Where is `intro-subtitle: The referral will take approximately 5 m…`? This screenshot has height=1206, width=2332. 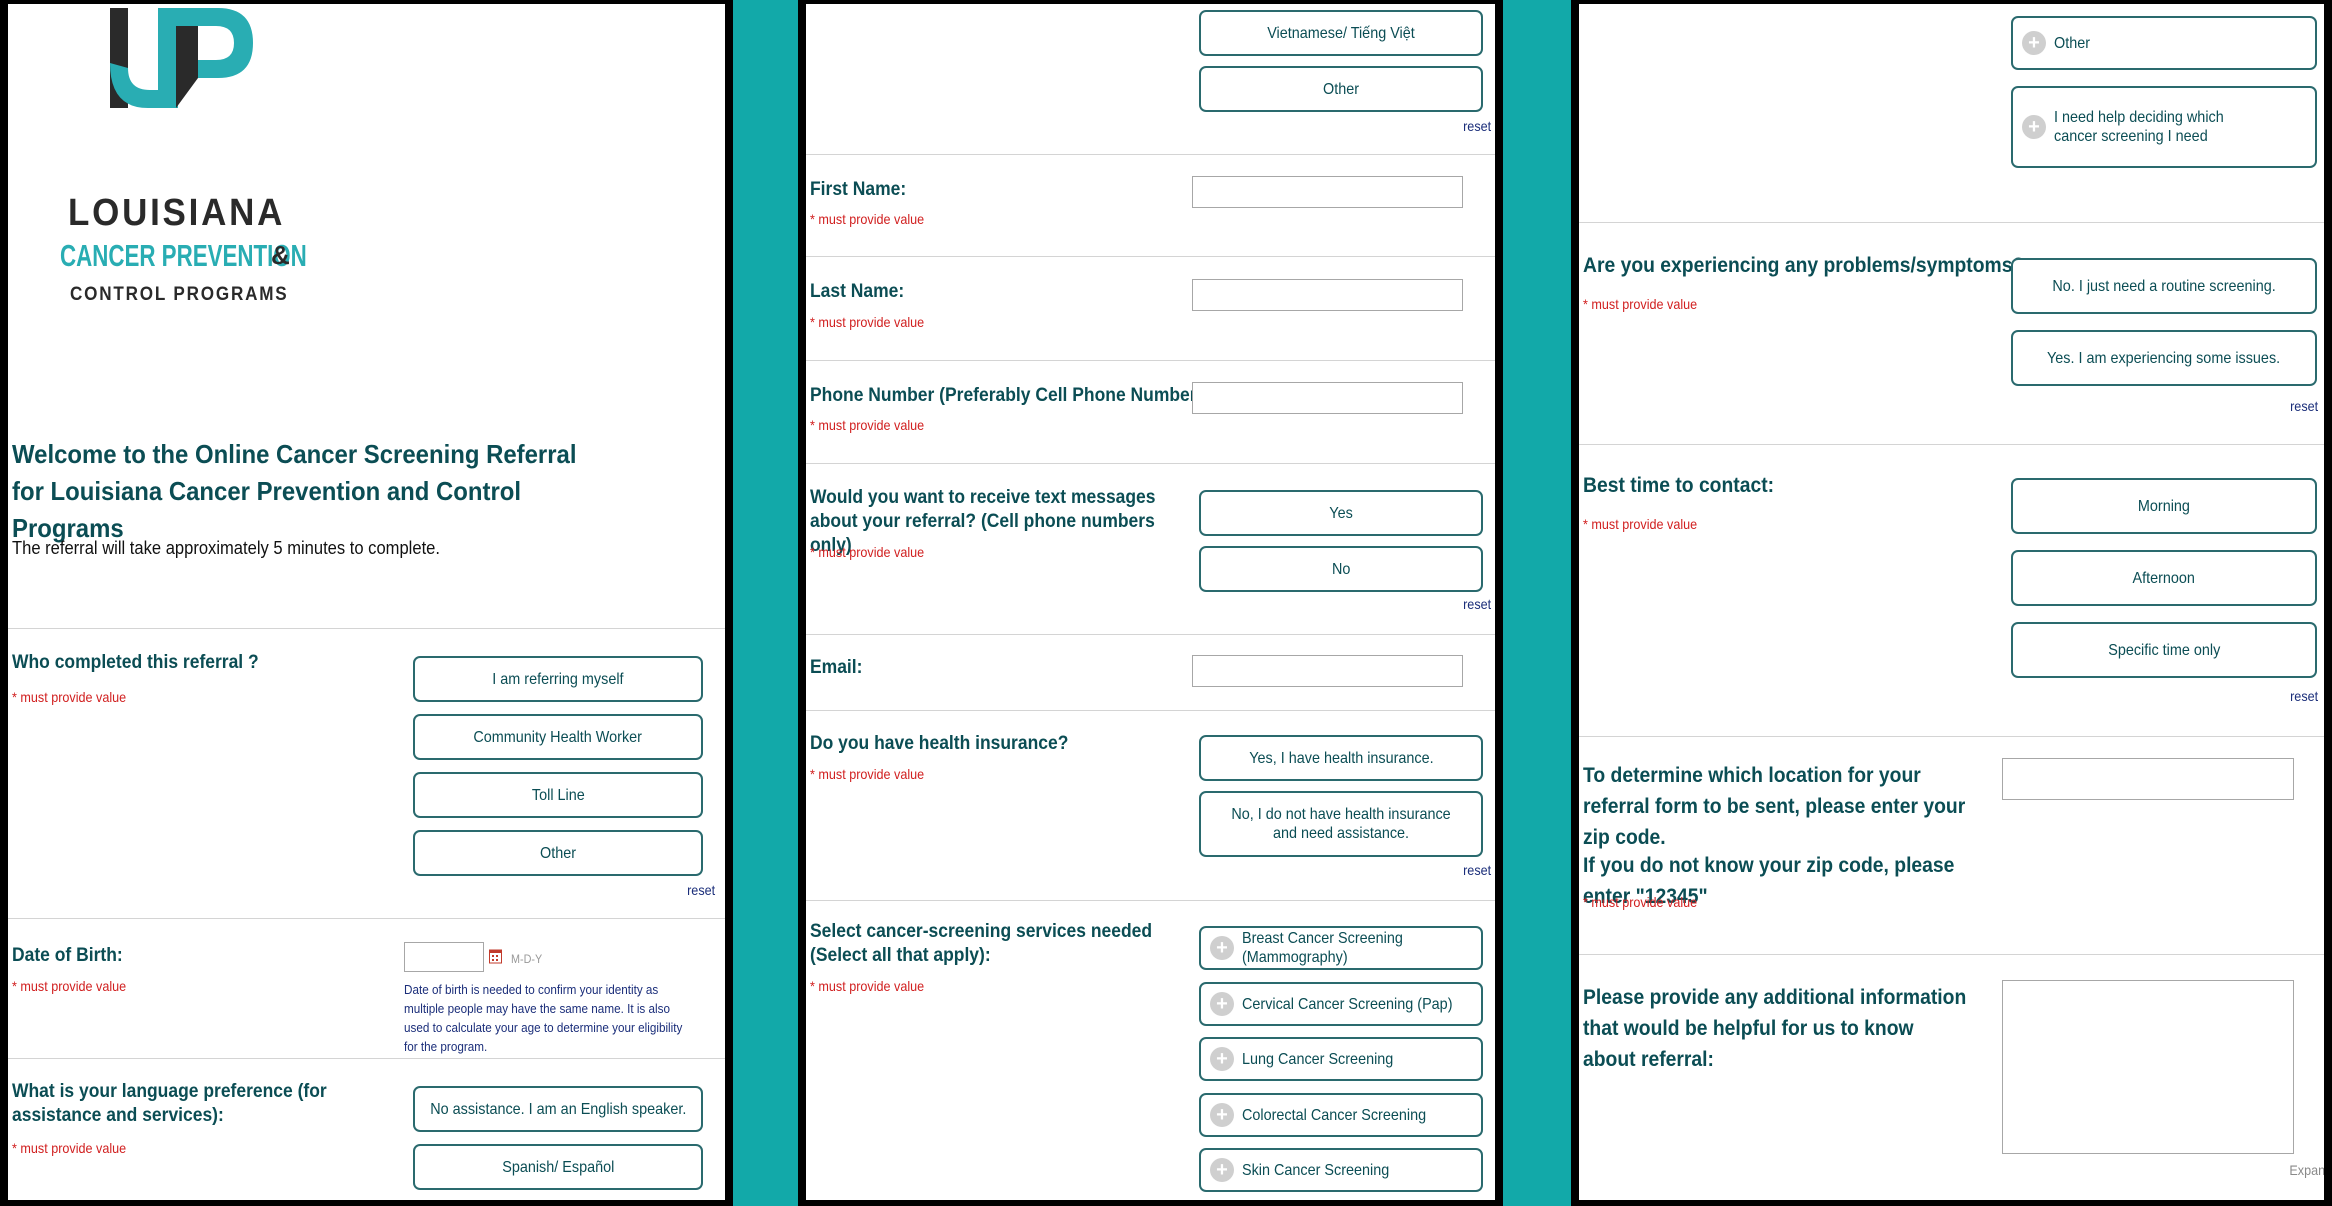
intro-subtitle: The referral will take approximately 5 m… is located at coordinates (226, 548).